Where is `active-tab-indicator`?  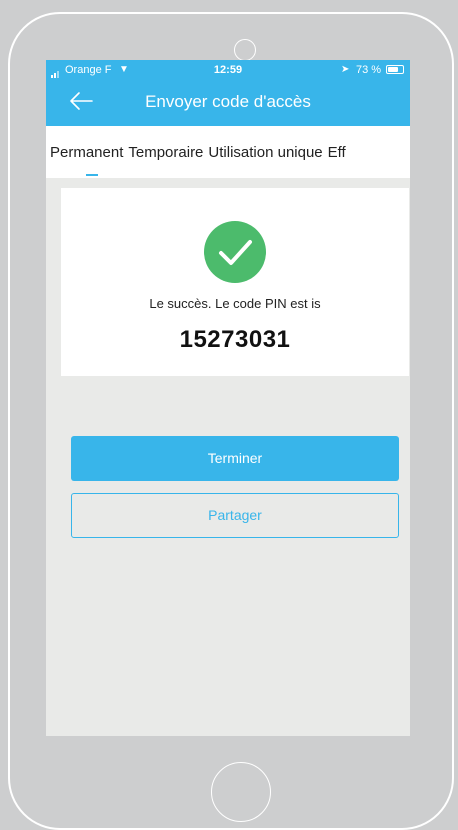
active-tab-indicator is located at coordinates (92, 175).